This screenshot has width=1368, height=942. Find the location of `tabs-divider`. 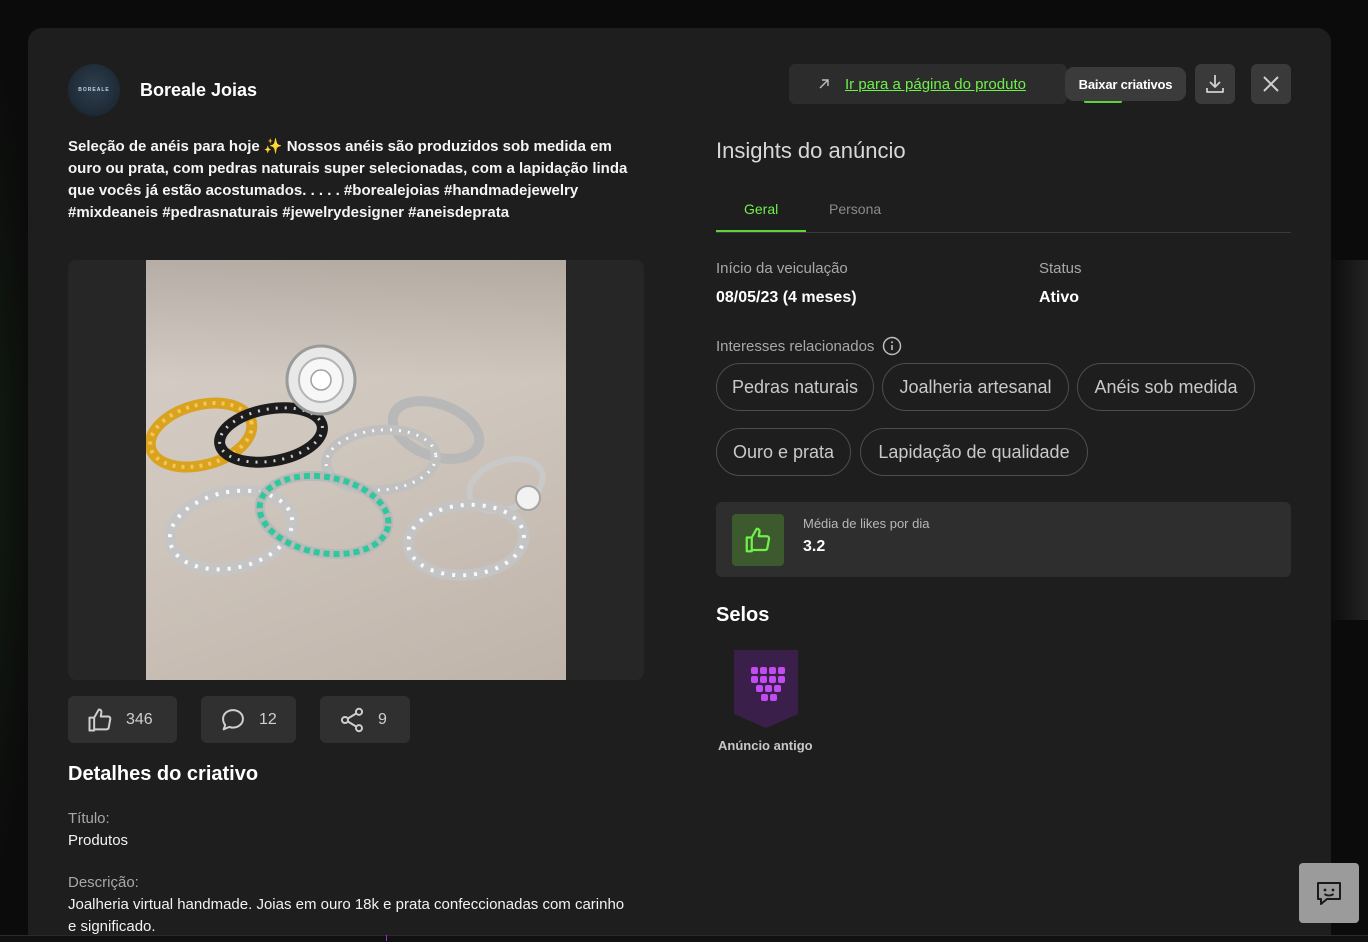

tabs-divider is located at coordinates (1003, 232).